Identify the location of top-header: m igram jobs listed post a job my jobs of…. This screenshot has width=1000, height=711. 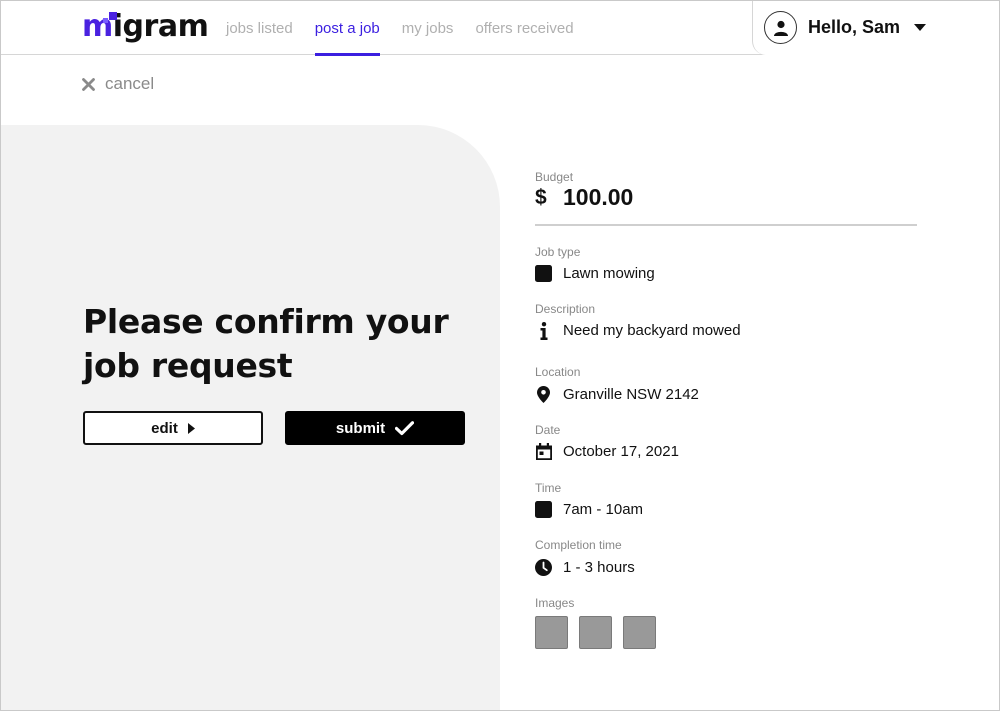
(500, 28).